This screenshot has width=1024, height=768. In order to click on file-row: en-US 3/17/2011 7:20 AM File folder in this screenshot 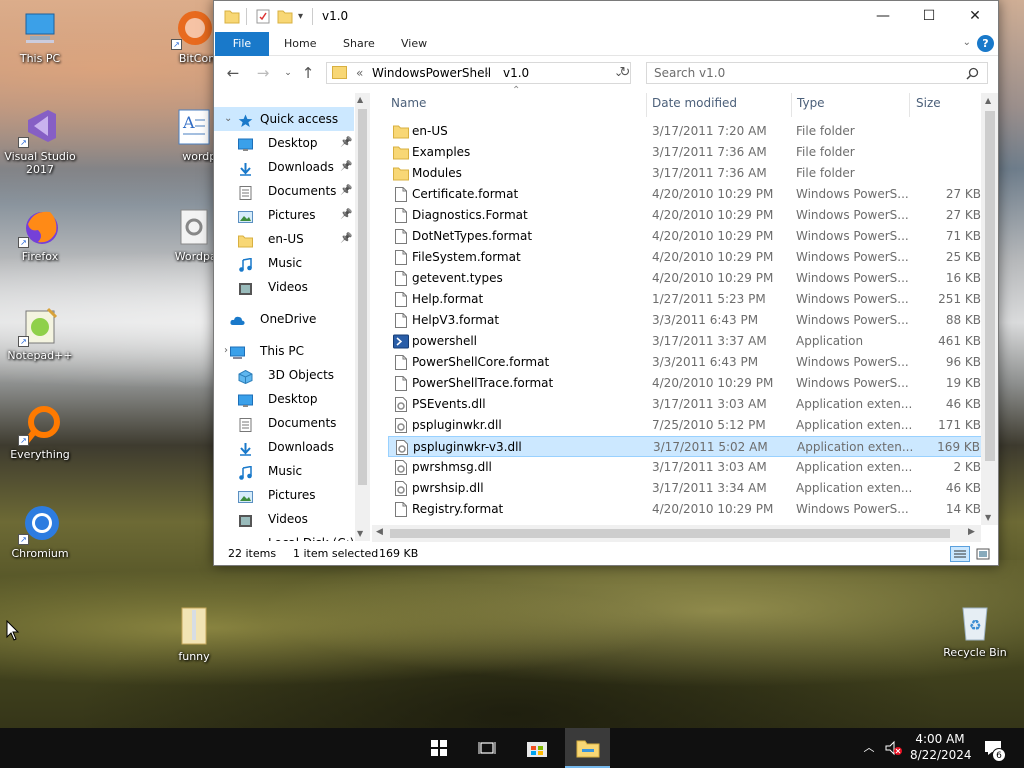, I will do `click(685, 131)`.